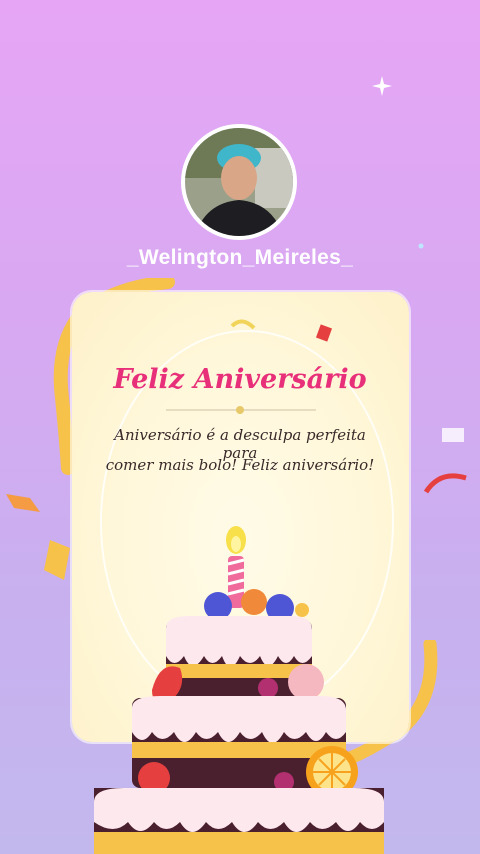  What do you see at coordinates (240, 379) in the screenshot?
I see `card-title: Feliz Aniversário` at bounding box center [240, 379].